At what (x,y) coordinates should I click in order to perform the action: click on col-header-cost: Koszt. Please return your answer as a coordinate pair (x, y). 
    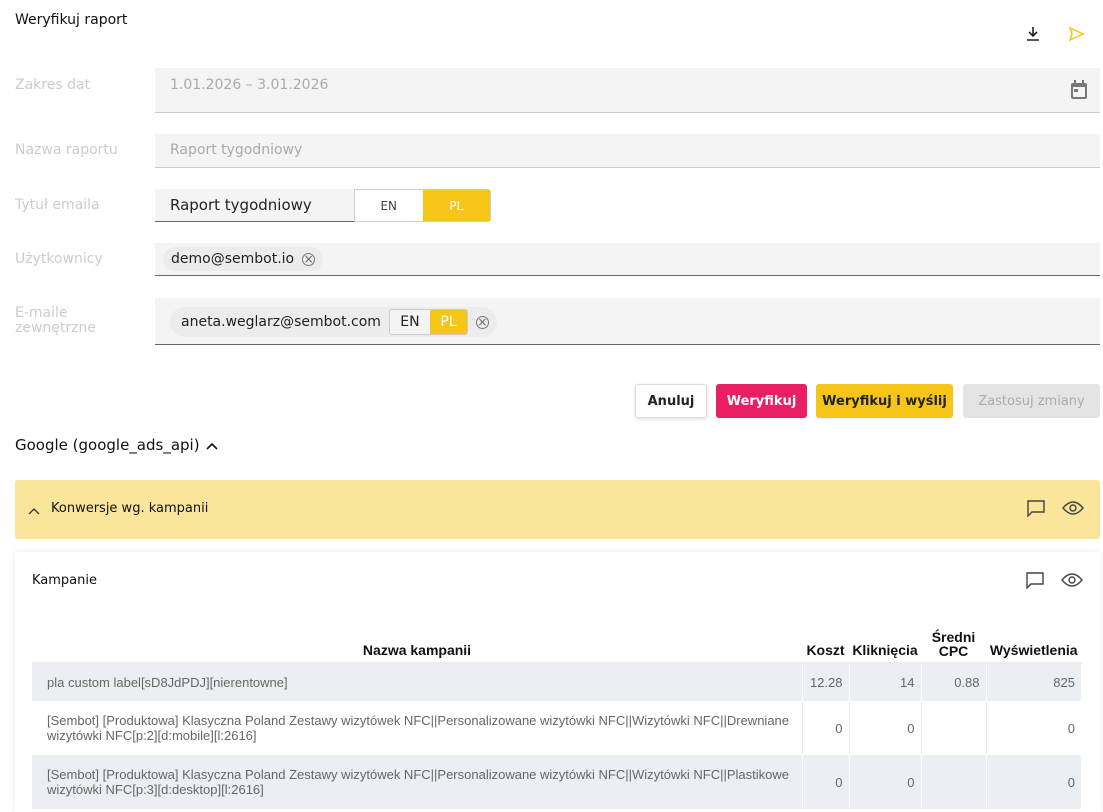
    Looking at the image, I should click on (825, 644).